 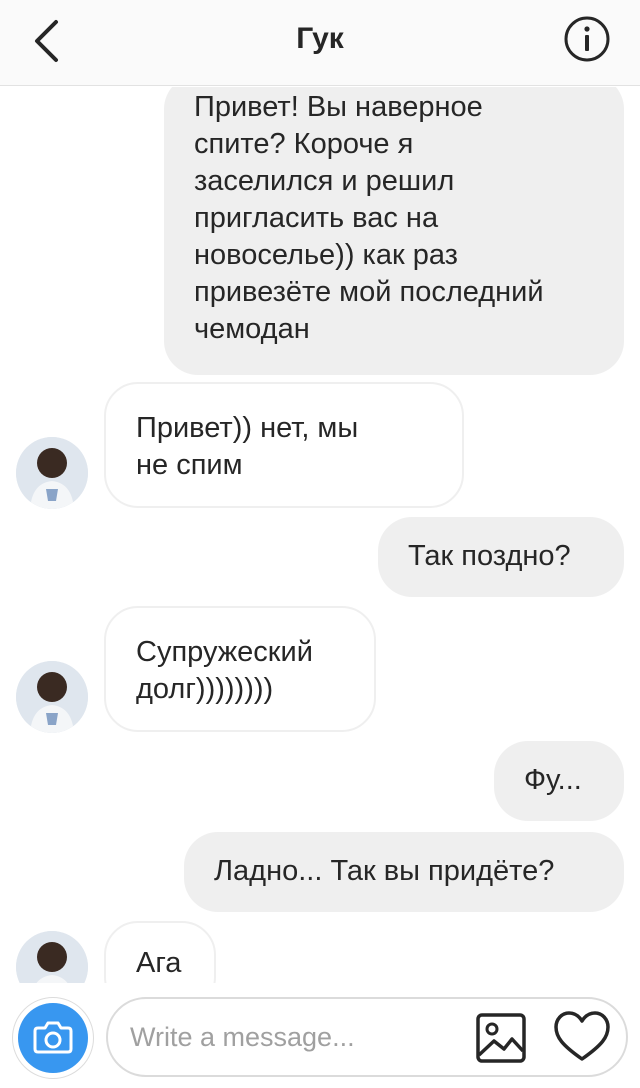 I want to click on message-composer, so click(x=320, y=1035).